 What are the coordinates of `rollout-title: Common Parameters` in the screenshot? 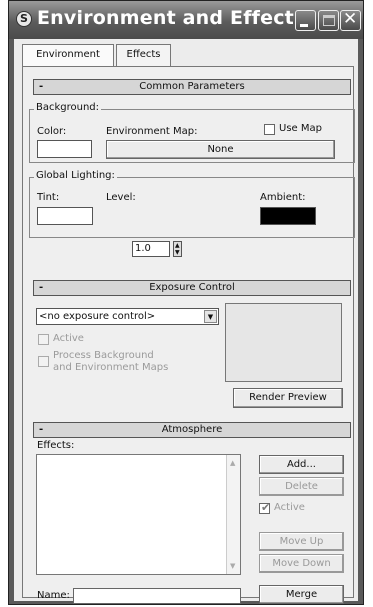 It's located at (192, 86).